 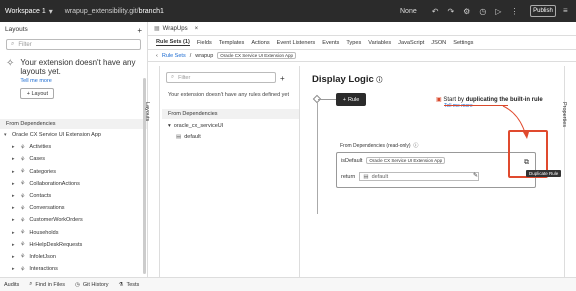 I want to click on tree-item-label: Households, so click(x=44, y=232).